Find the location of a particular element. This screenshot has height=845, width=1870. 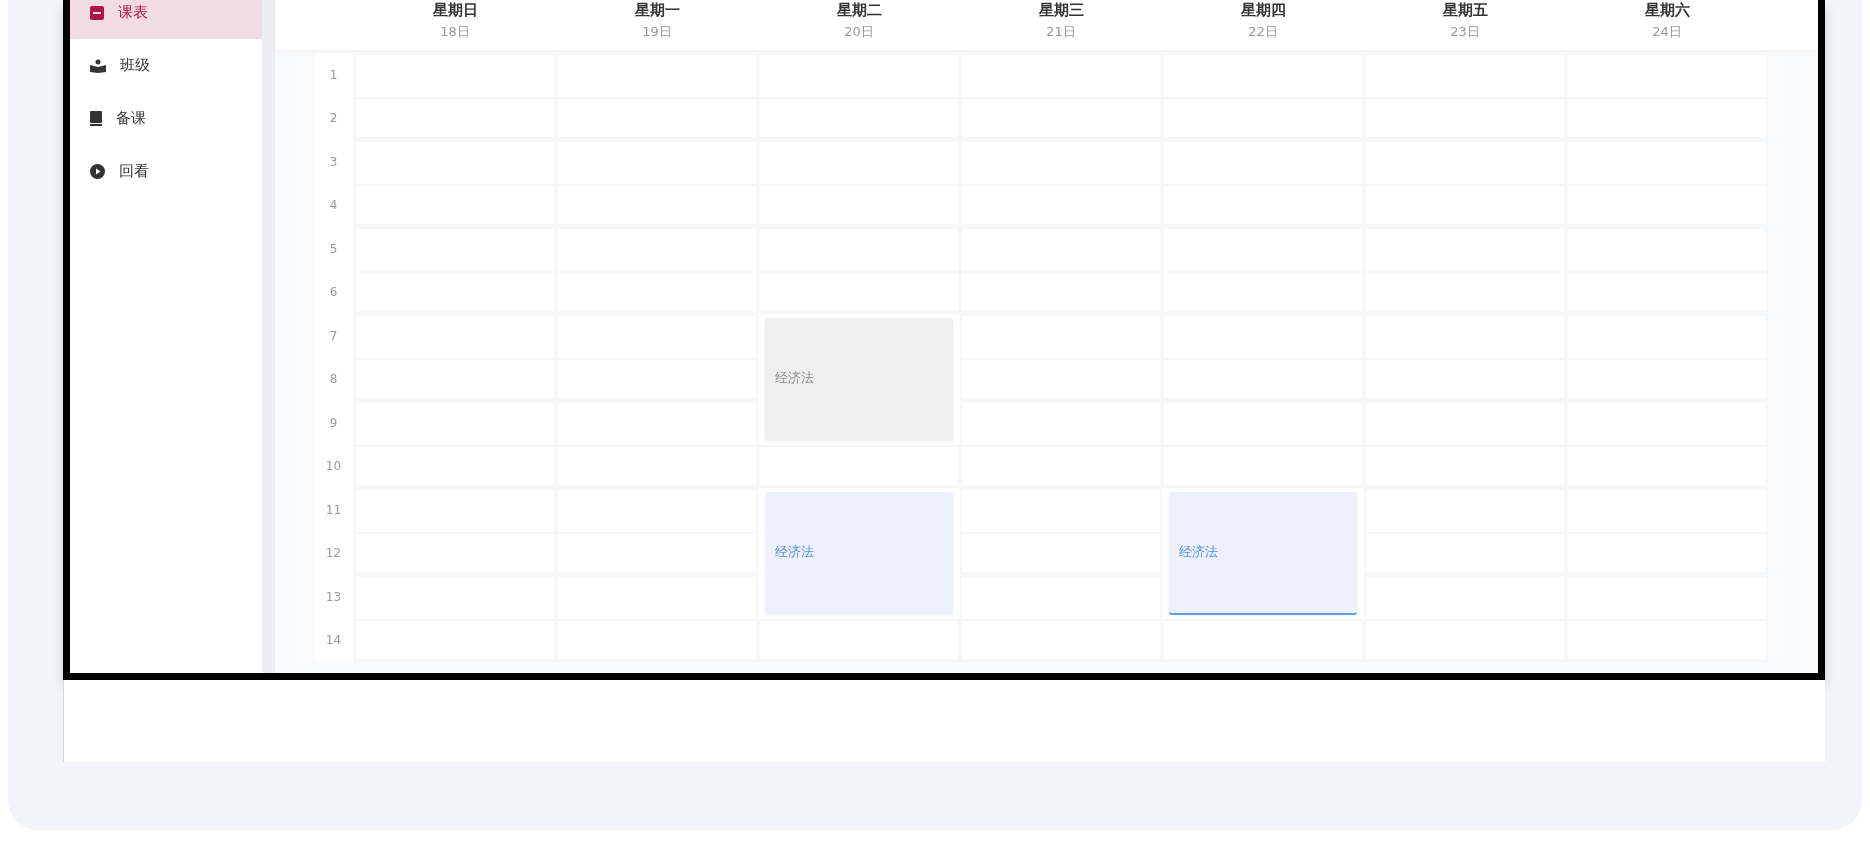

weekday-label: 星期三 is located at coordinates (1061, 10).